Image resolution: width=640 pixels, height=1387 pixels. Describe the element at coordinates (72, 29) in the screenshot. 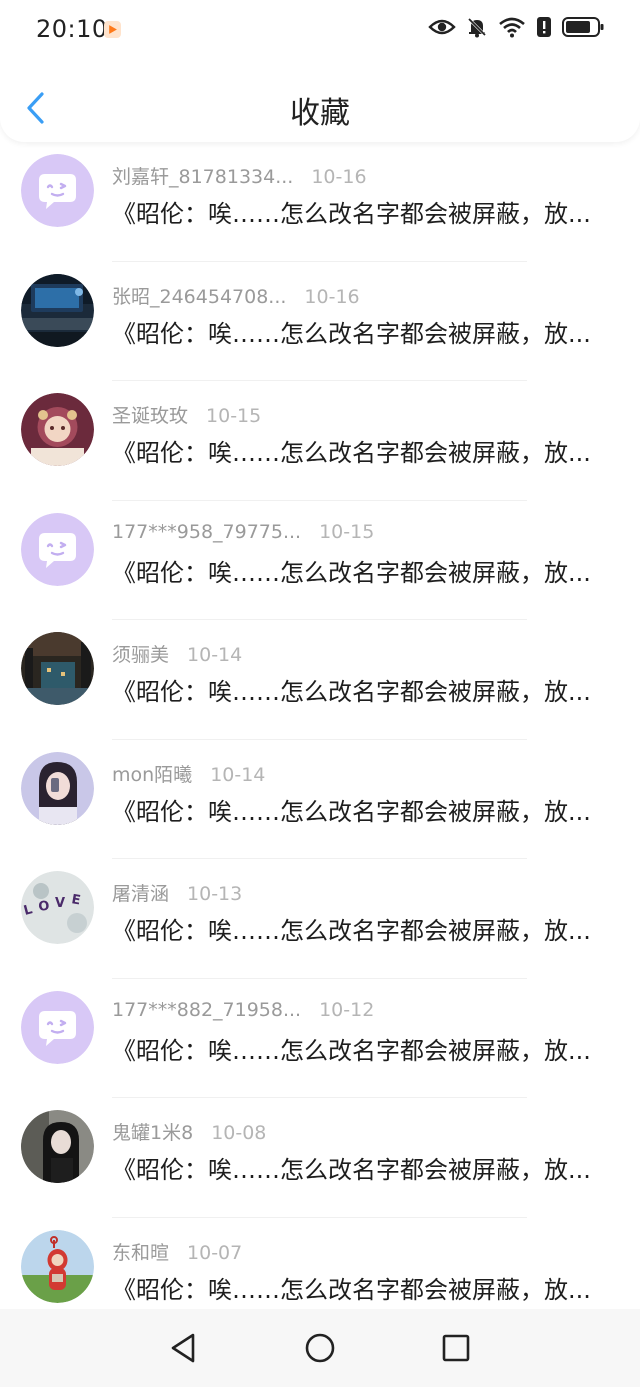

I see `status-time: 20:10` at that location.